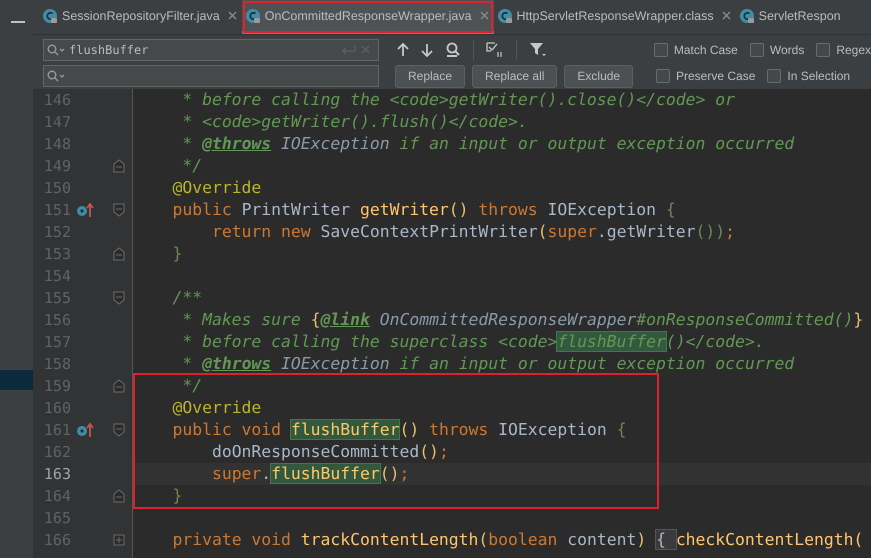 This screenshot has height=558, width=871. Describe the element at coordinates (615, 17) in the screenshot. I see `file-tab: HttpServletResponseWrapper.class` at that location.